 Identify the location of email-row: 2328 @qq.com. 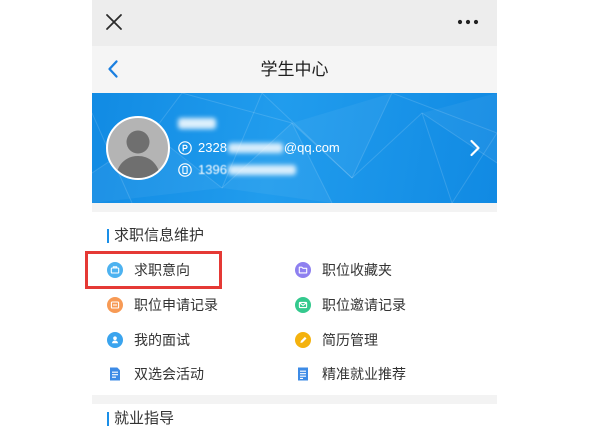
(259, 148).